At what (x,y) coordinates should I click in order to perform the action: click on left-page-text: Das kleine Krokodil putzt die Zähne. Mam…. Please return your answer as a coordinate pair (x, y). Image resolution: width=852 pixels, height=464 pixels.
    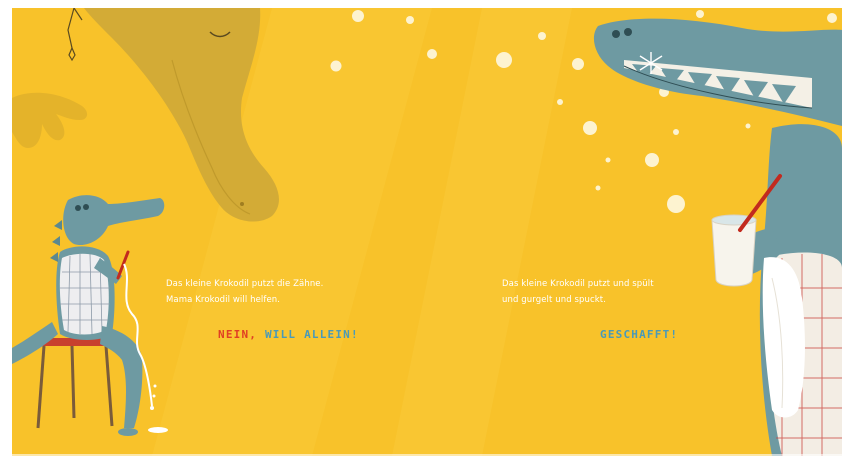
    Looking at the image, I should click on (276, 292).